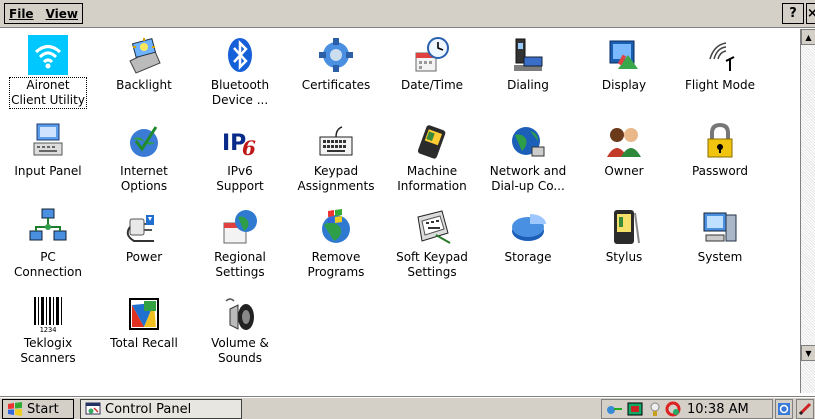 The height and width of the screenshot is (419, 815). I want to click on applet-label: Certificates, so click(336, 85).